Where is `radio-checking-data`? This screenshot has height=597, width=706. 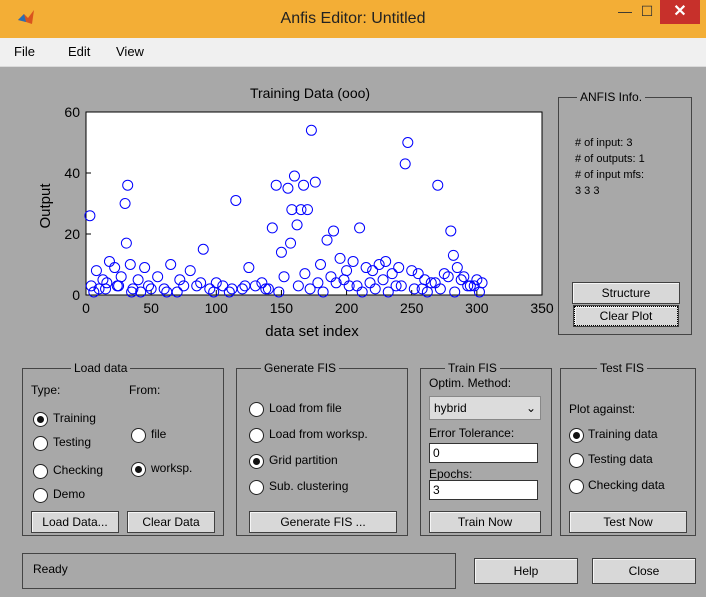
radio-checking-data is located at coordinates (576, 486).